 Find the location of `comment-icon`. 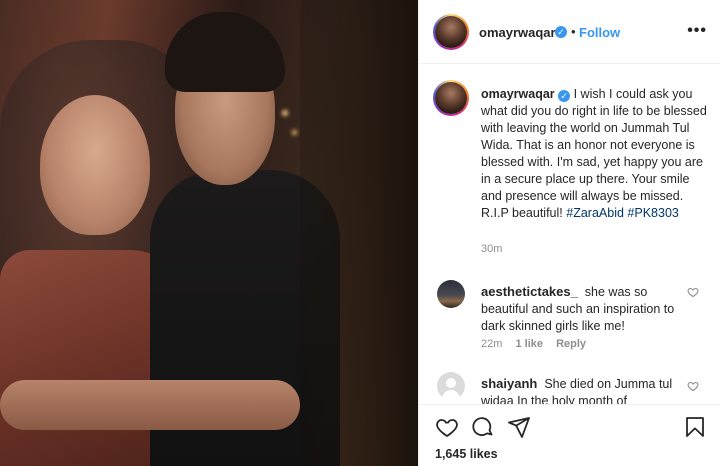

comment-icon is located at coordinates (483, 427).